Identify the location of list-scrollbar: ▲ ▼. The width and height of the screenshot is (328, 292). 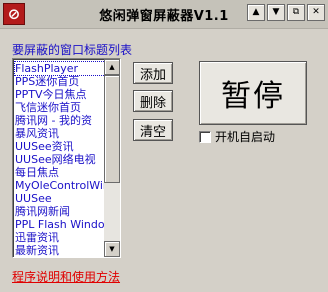
(112, 158).